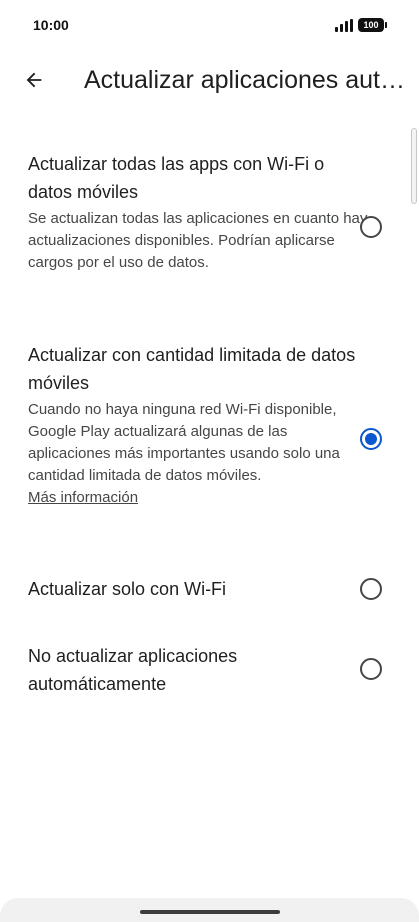  I want to click on radio-wifi-only, so click(371, 589).